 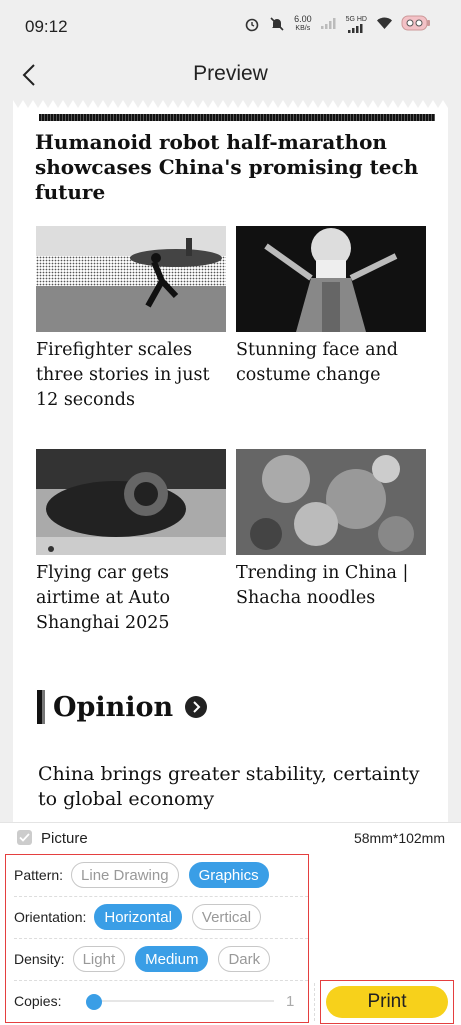 I want to click on pattern-option-graphics: Graphics, so click(x=228, y=875).